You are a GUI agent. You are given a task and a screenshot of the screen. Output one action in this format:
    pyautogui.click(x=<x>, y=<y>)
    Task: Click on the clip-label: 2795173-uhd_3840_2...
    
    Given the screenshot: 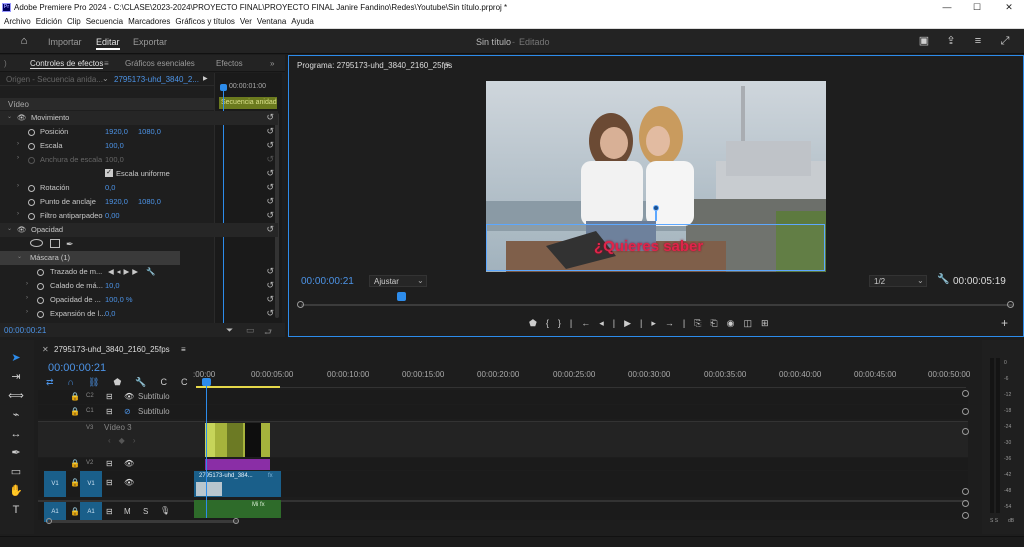 What is the action you would take?
    pyautogui.click(x=156, y=79)
    